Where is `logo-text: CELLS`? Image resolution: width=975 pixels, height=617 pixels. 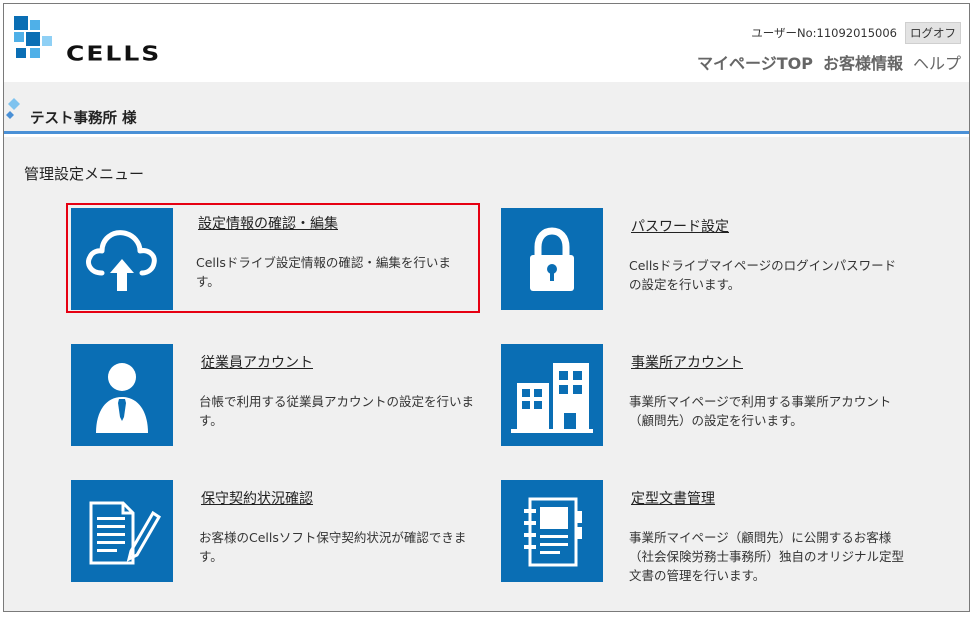 logo-text: CELLS is located at coordinates (114, 54).